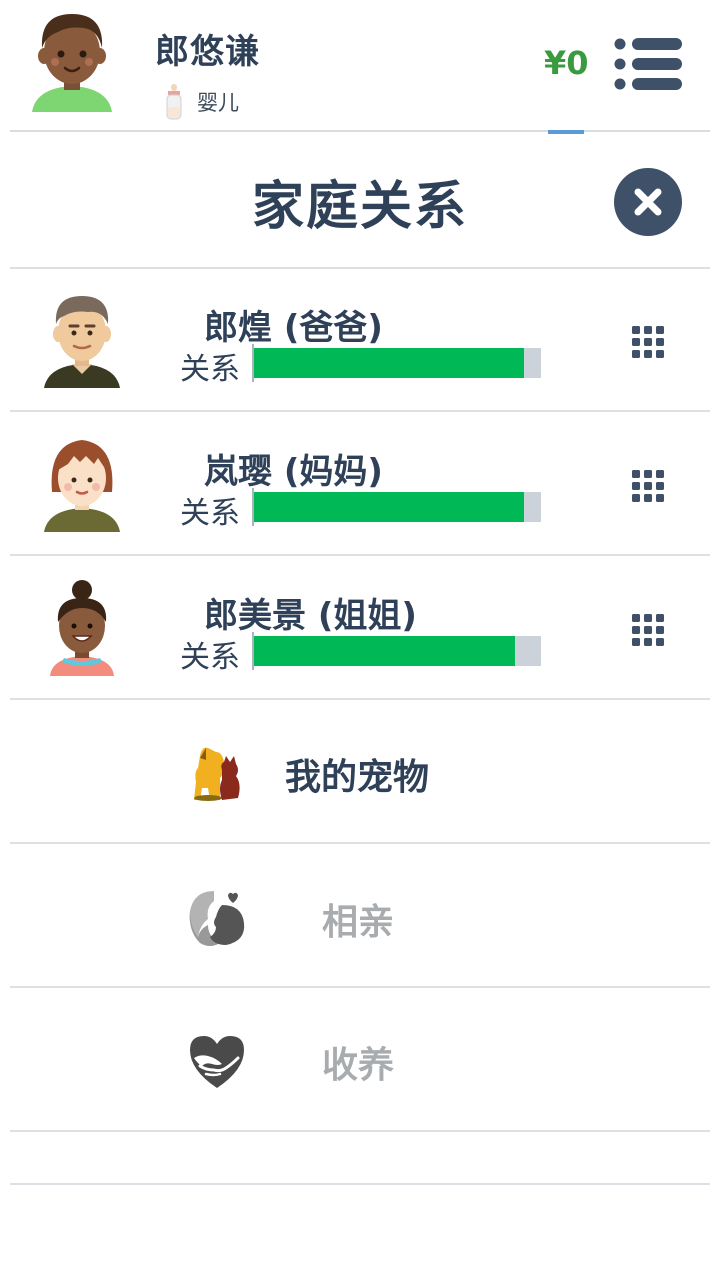  I want to click on matchmaking-button: 相亲, so click(360, 916).